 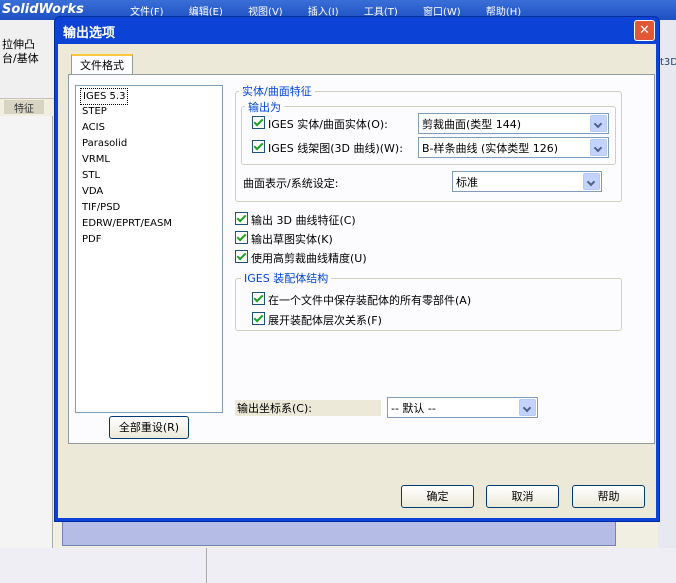 I want to click on list-item-iges: IGES 5.3, so click(x=104, y=96).